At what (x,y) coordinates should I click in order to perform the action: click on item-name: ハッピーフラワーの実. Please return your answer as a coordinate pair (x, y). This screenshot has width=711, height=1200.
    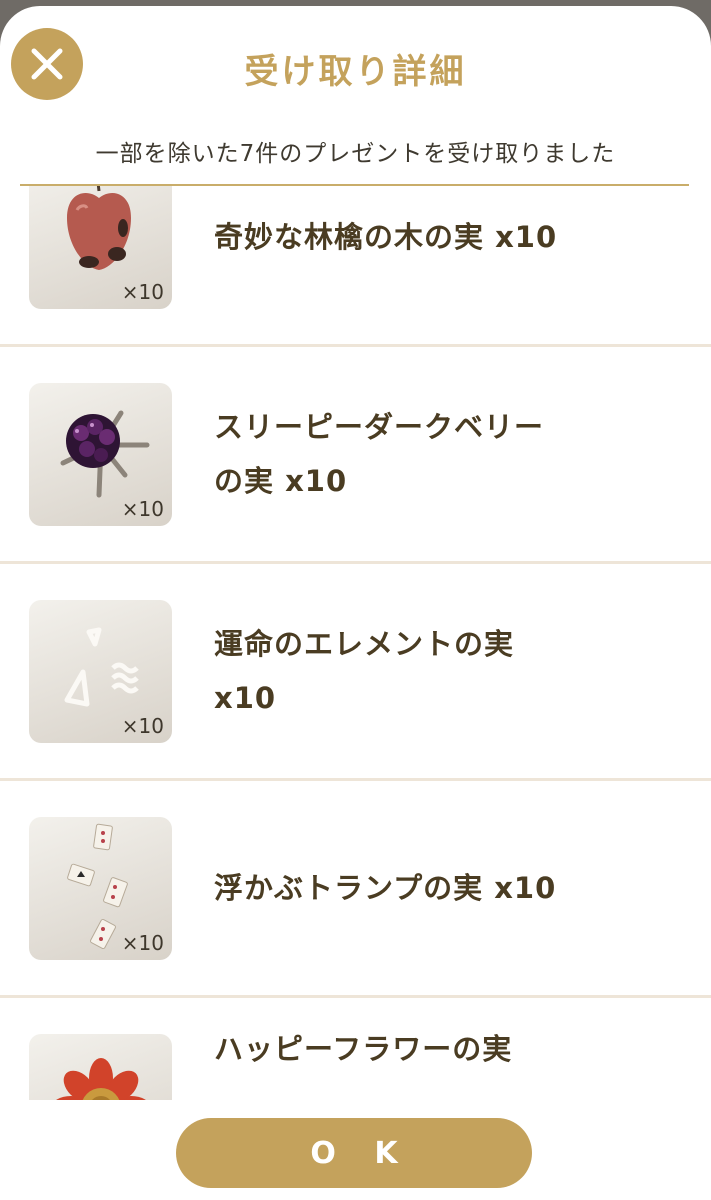
    Looking at the image, I should click on (363, 1049).